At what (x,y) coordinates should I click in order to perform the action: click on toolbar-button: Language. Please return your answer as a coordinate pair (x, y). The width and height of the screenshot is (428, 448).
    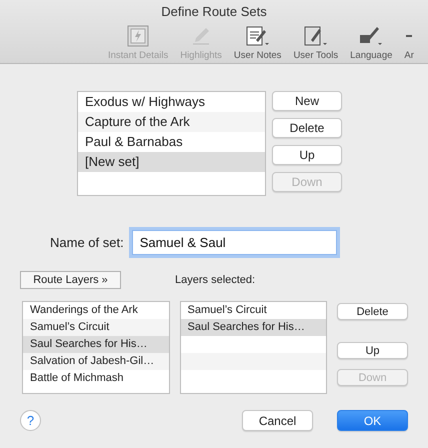
    Looking at the image, I should click on (371, 43).